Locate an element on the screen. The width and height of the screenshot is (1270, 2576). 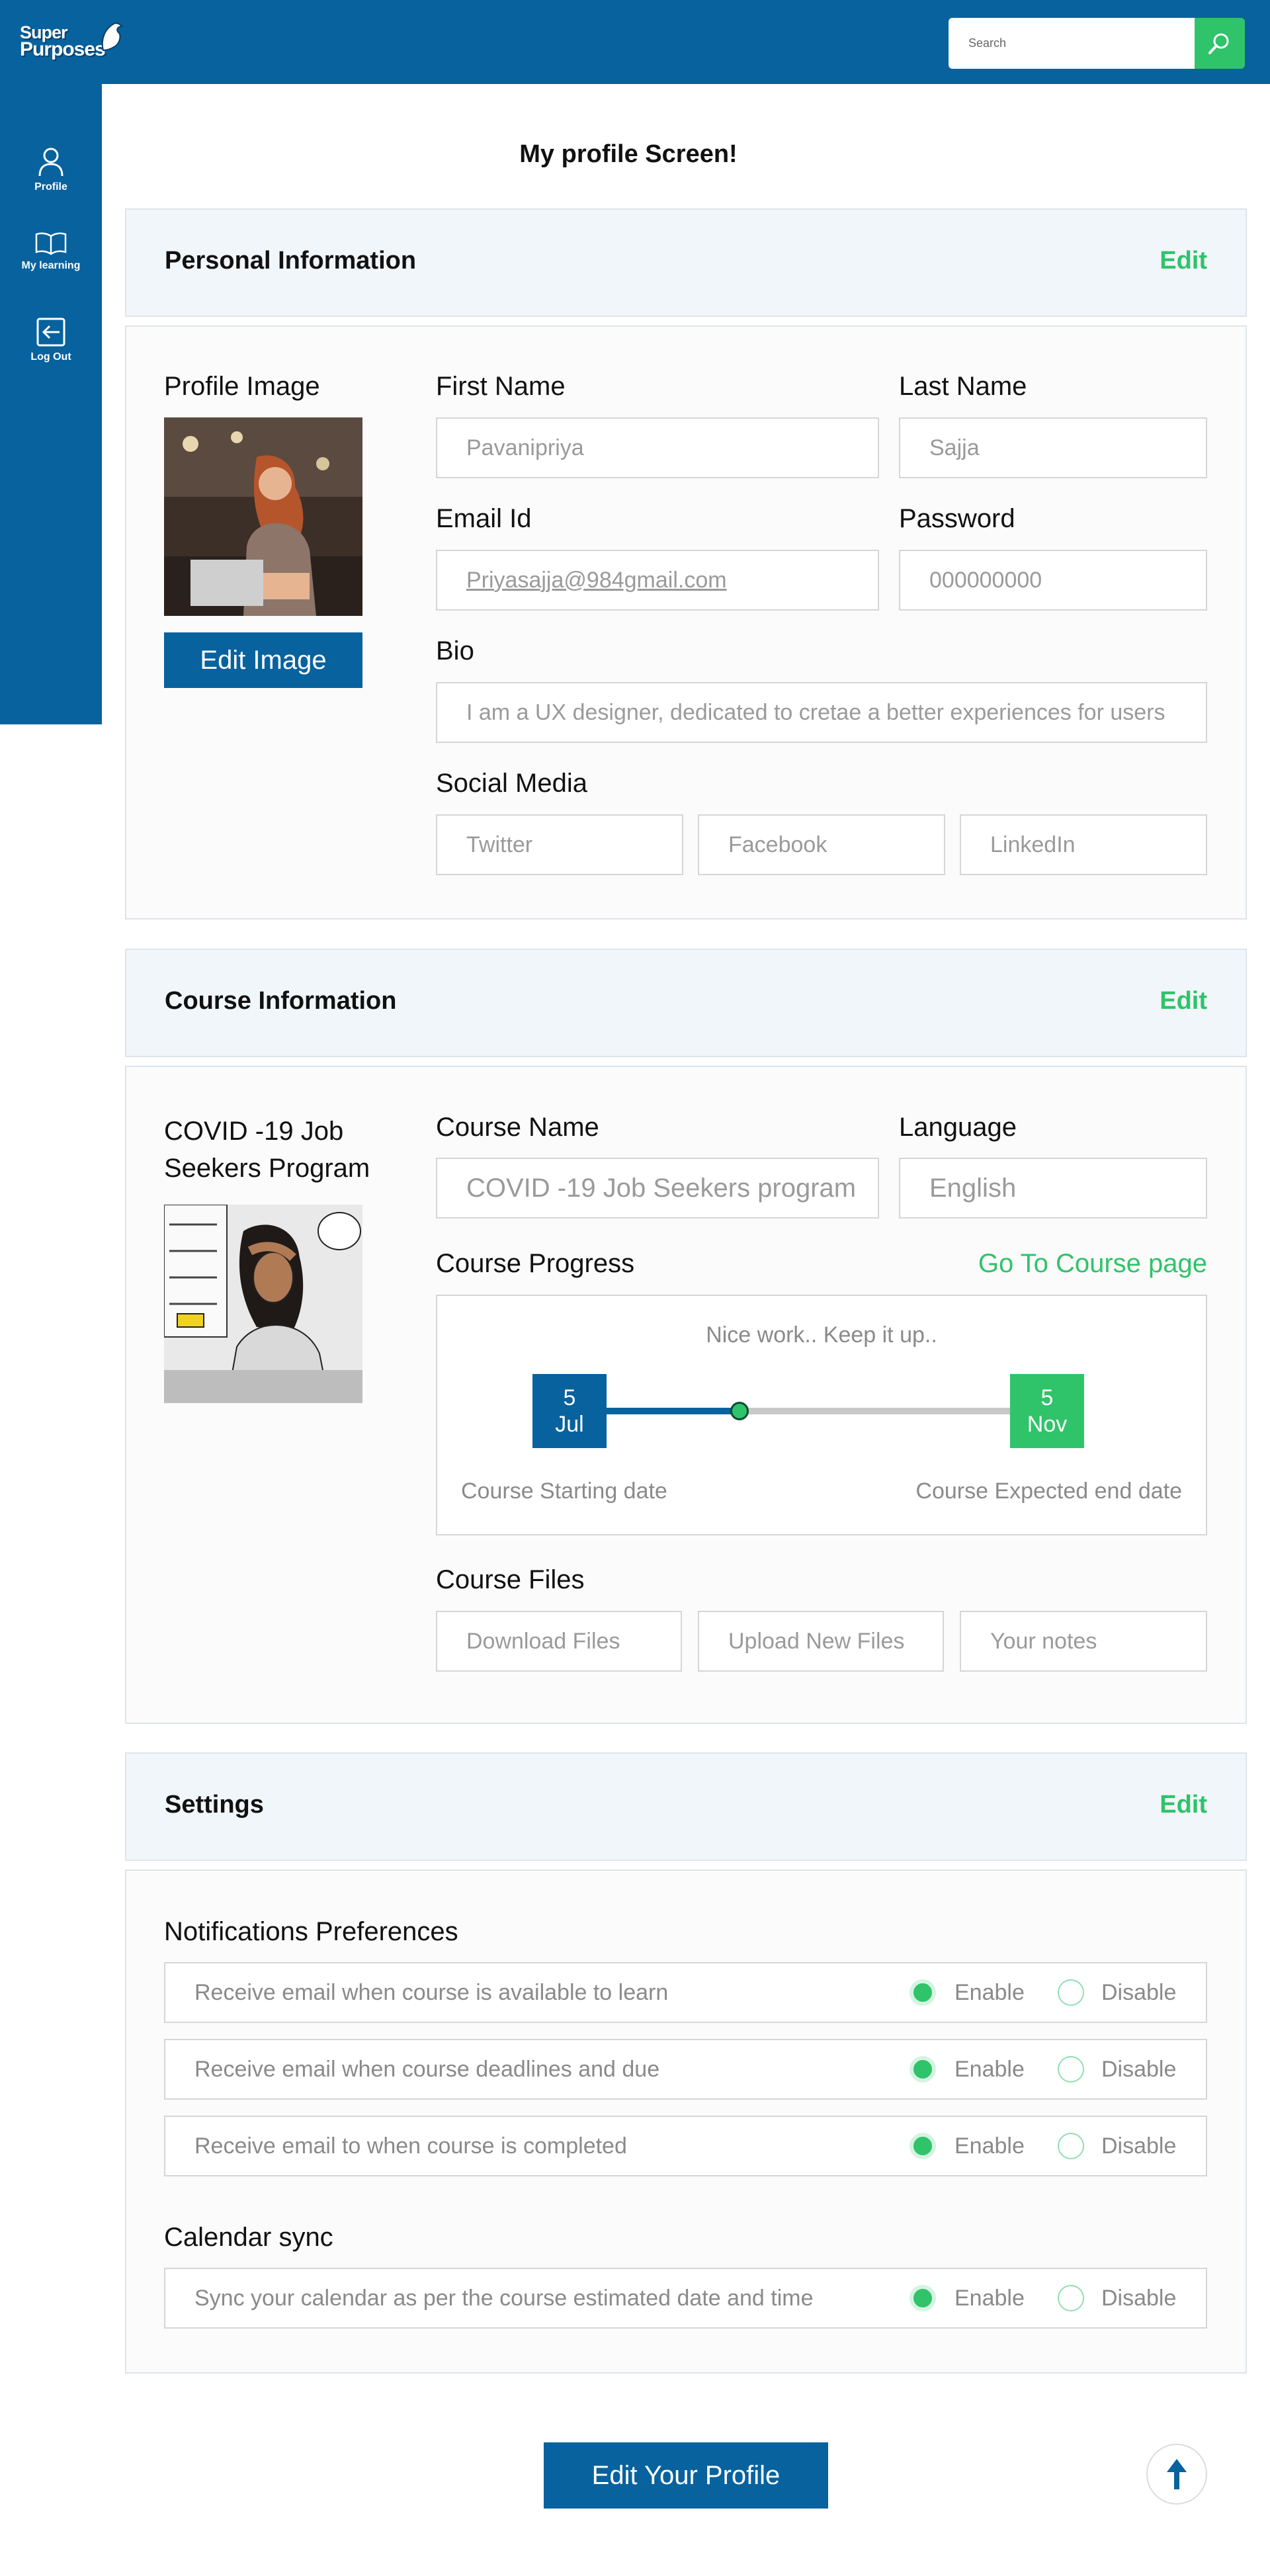
program-title: COVID -19 Job Seekers Program is located at coordinates (267, 1150).